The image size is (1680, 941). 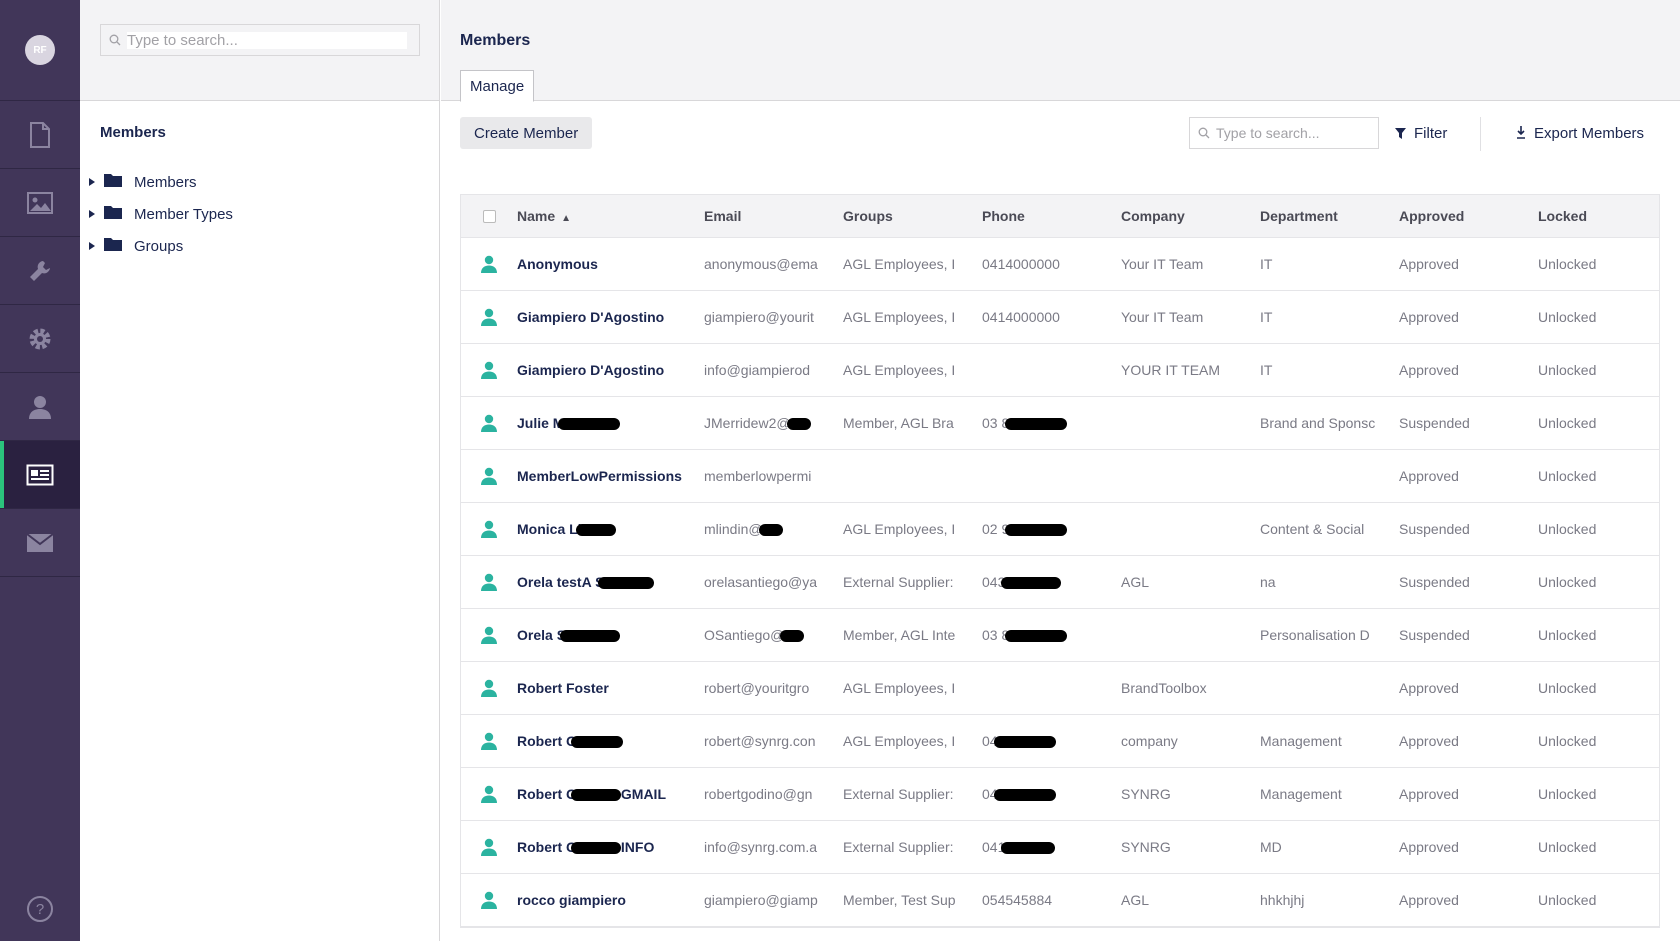 I want to click on avatar: RF, so click(x=40, y=50).